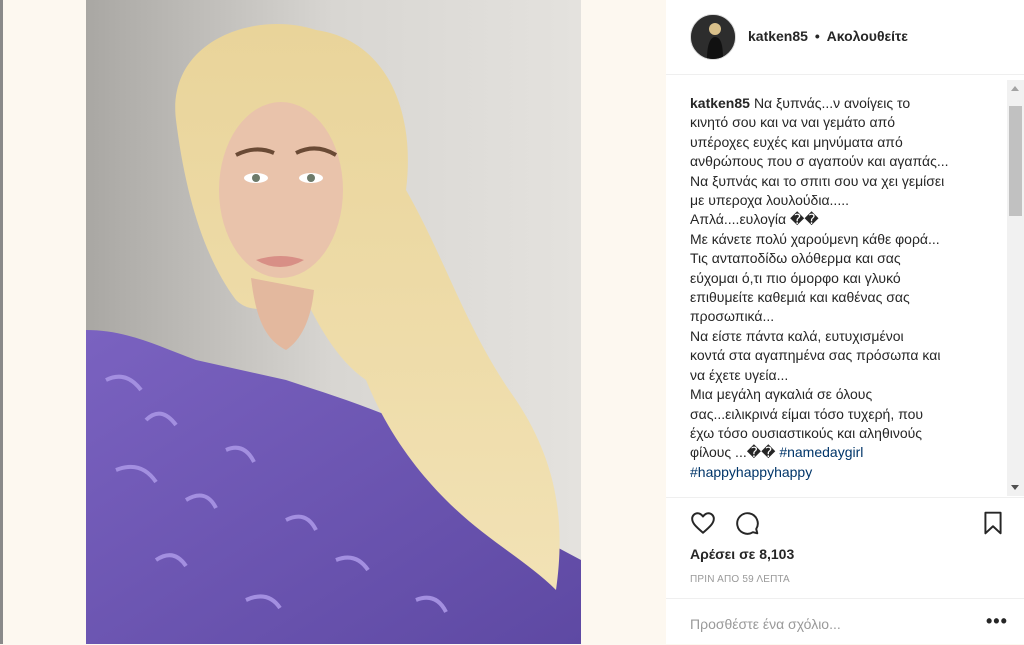  Describe the element at coordinates (1015, 88) in the screenshot. I see `scroll-up-arrow` at that location.